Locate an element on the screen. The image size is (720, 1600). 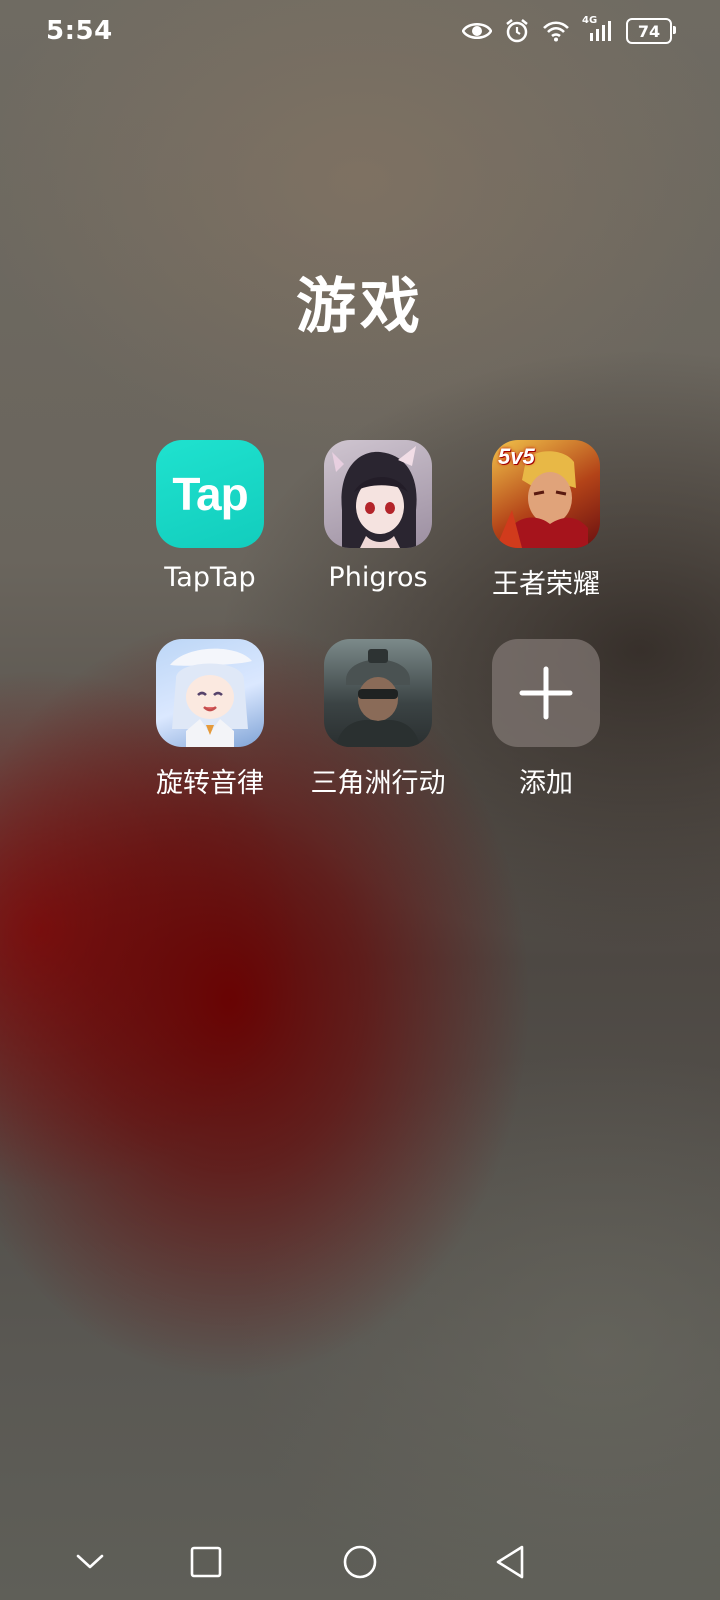
recents-square-icon is located at coordinates (206, 1562).